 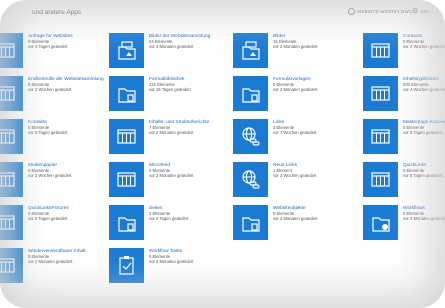 I want to click on settings-link: EIN, so click(x=425, y=11).